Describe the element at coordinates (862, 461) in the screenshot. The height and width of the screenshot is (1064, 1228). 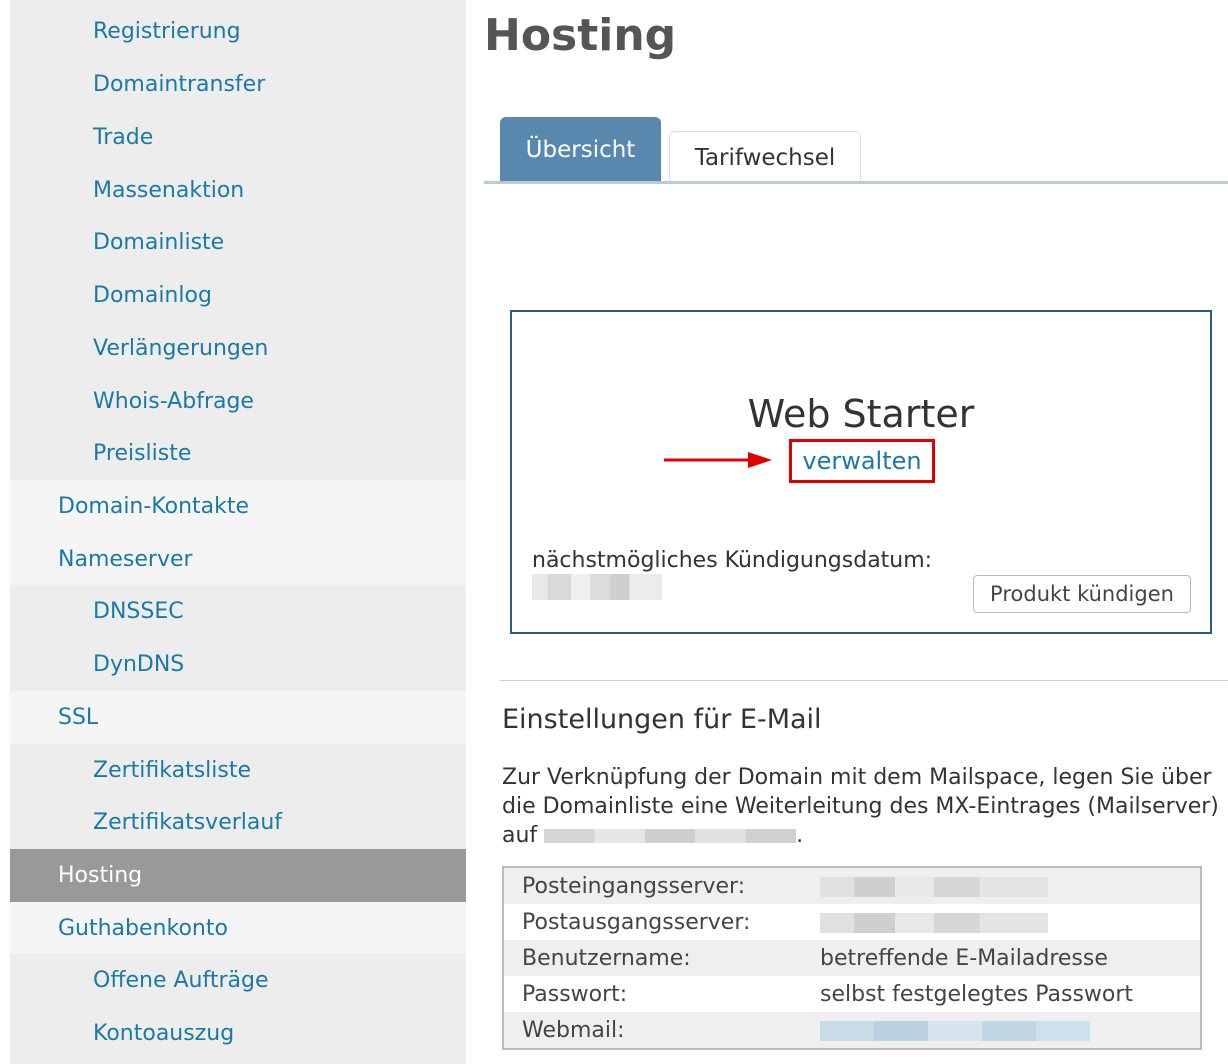
I see `manage-link: verwalten` at that location.